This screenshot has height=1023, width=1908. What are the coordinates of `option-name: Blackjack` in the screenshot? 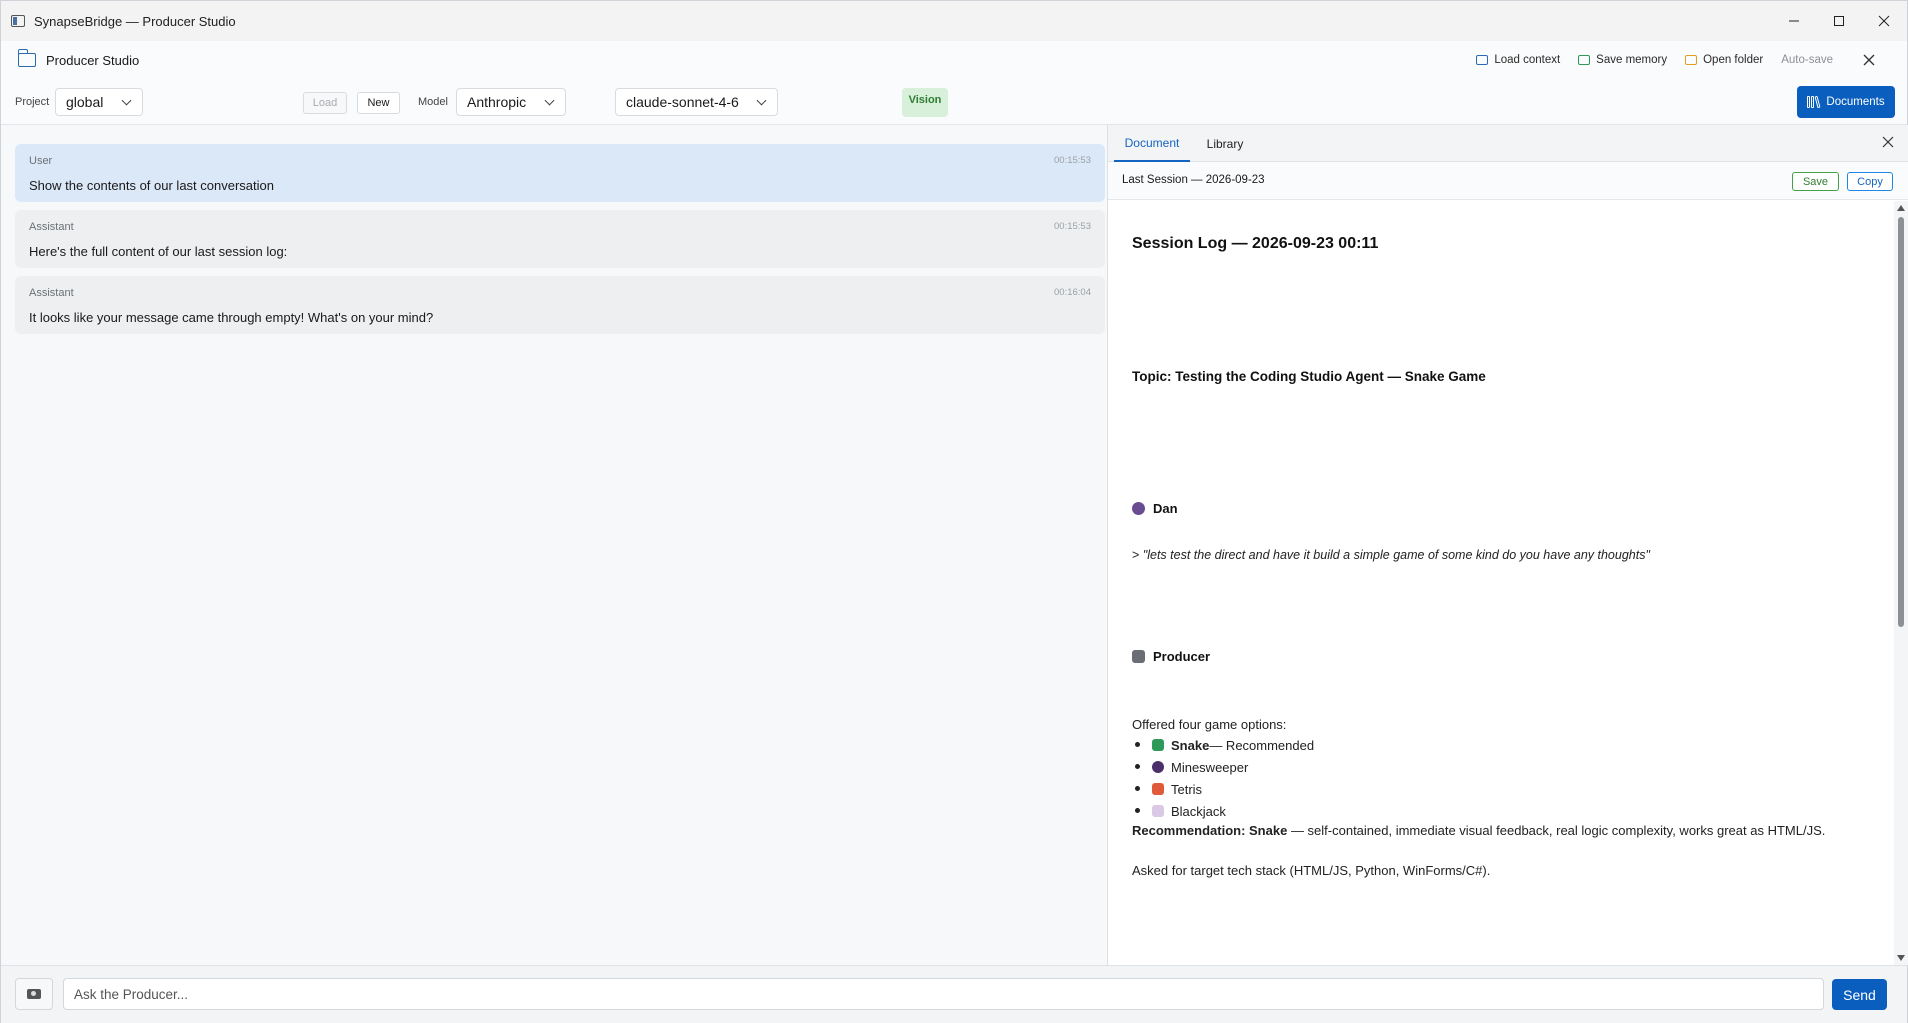 It's located at (1198, 811).